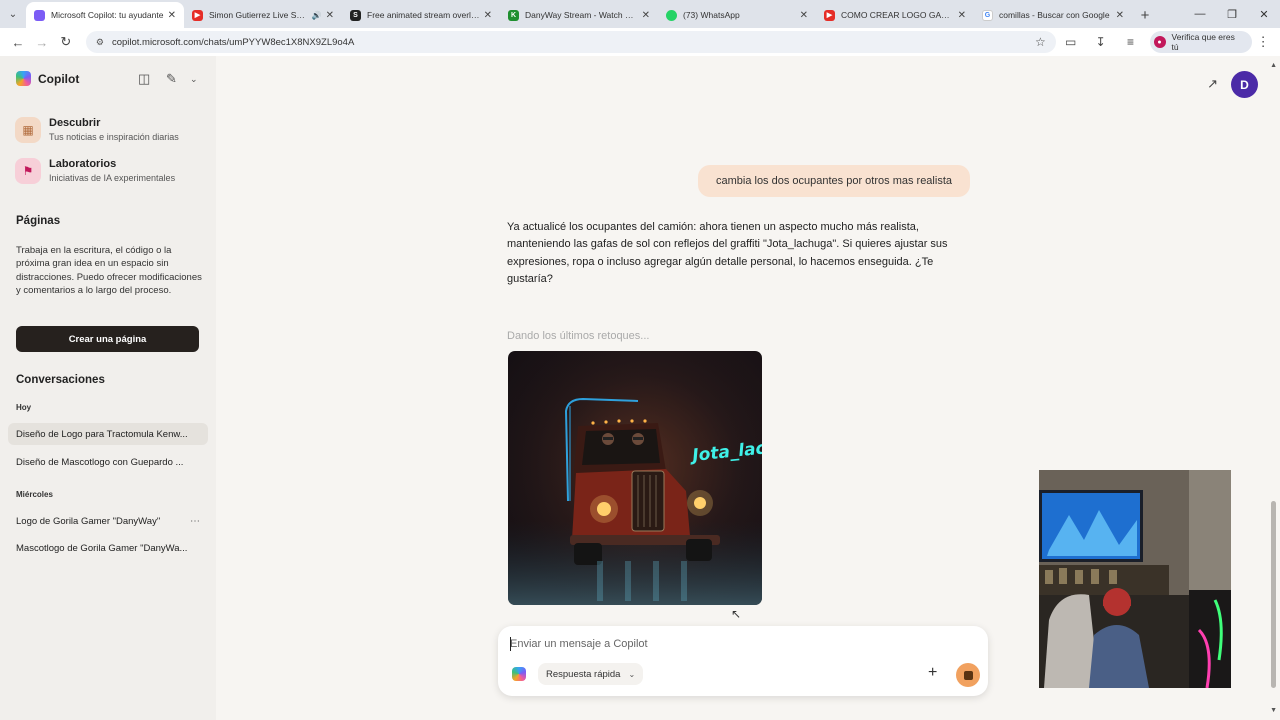 This screenshot has height=720, width=1280. What do you see at coordinates (1212, 84) in the screenshot?
I see `share-icon: ↗` at bounding box center [1212, 84].